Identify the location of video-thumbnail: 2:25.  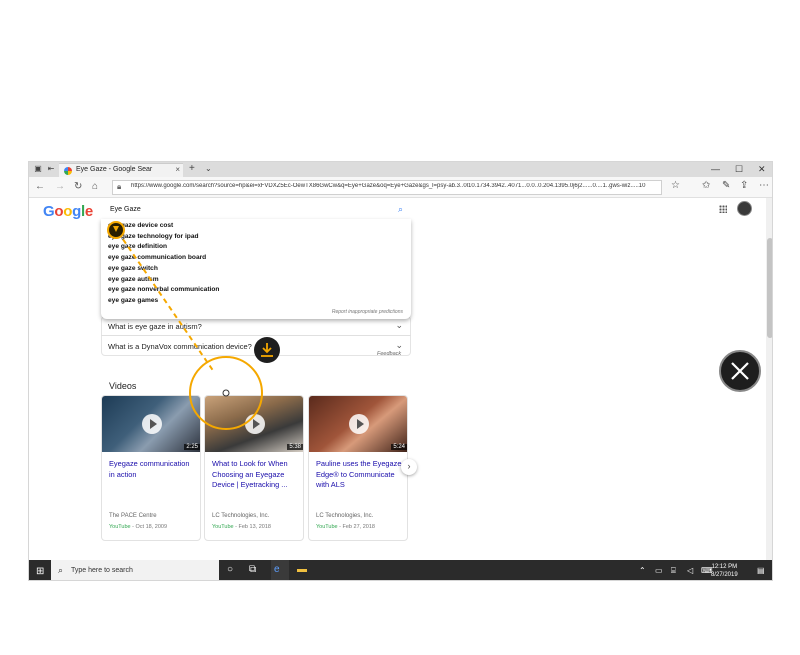
(151, 424).